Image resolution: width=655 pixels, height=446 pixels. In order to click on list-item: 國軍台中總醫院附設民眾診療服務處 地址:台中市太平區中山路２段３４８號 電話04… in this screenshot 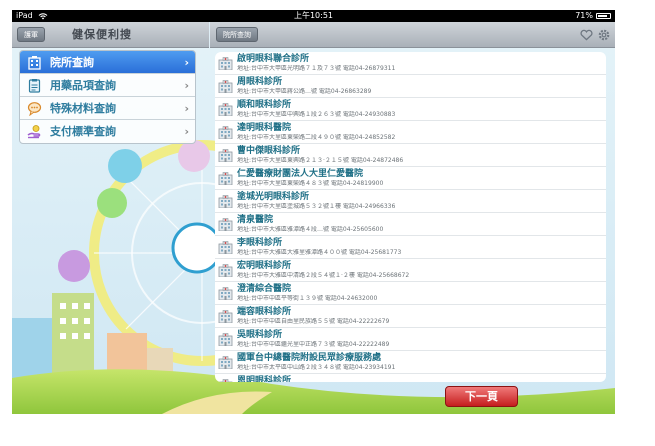, I will do `click(410, 362)`.